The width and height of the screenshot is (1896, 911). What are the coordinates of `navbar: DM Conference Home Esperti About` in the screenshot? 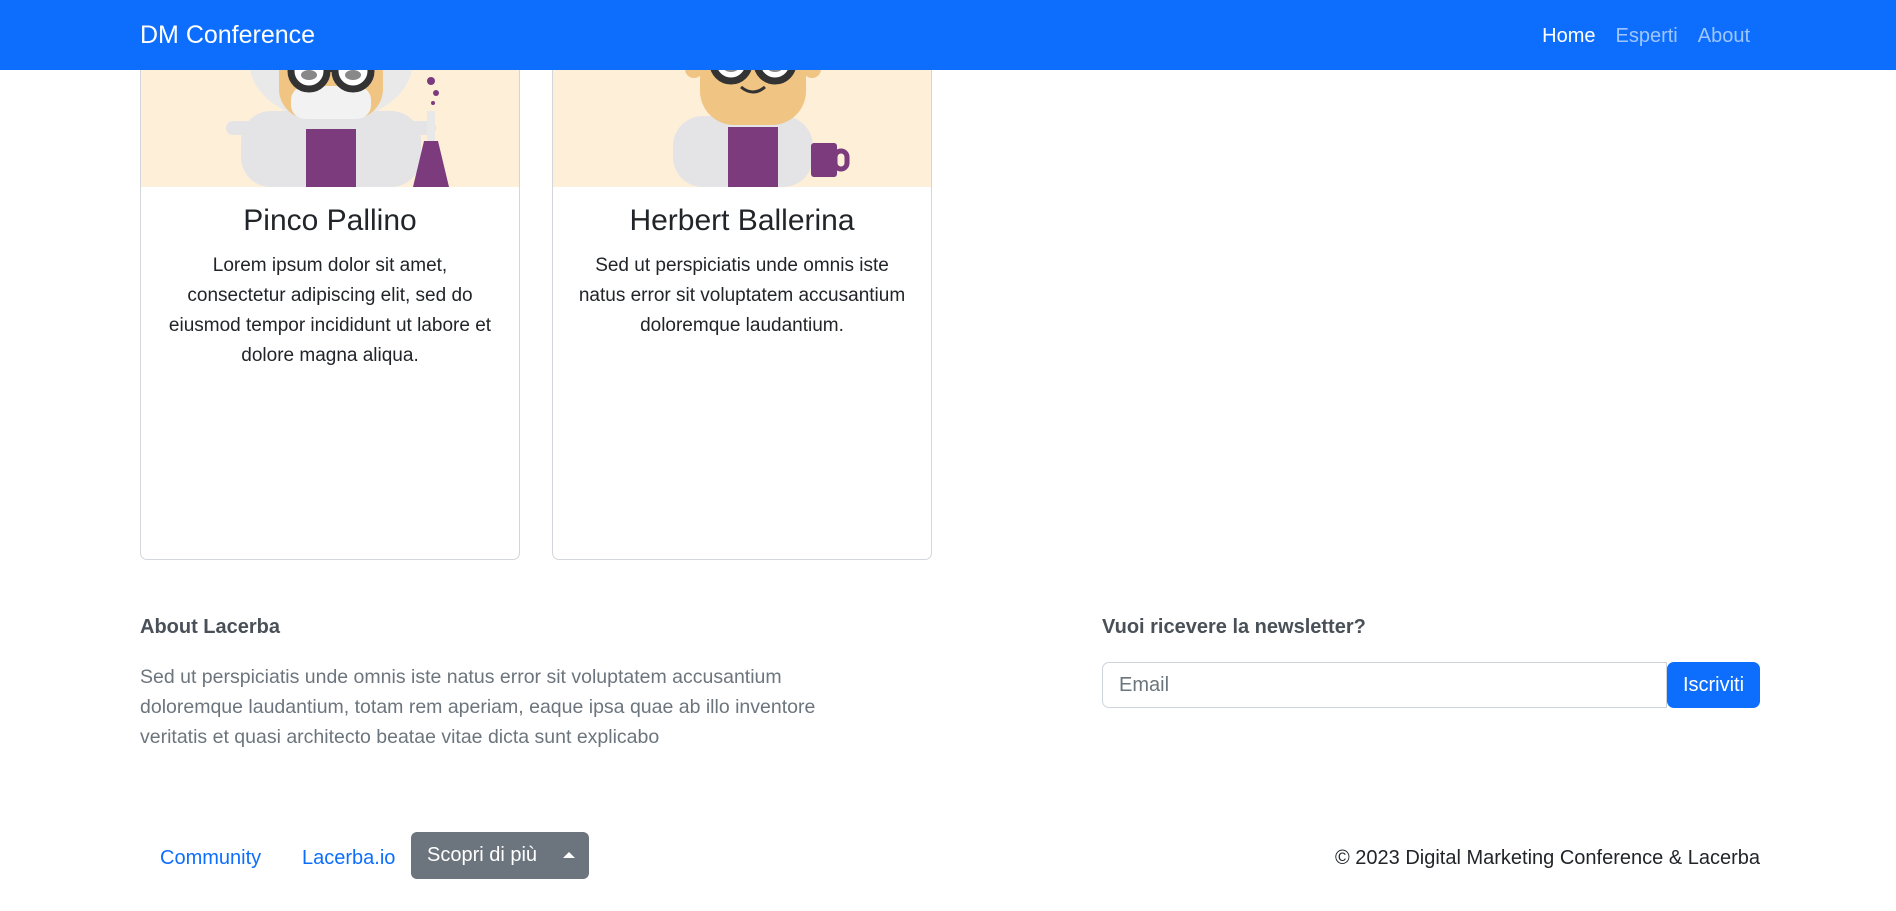 It's located at (948, 35).